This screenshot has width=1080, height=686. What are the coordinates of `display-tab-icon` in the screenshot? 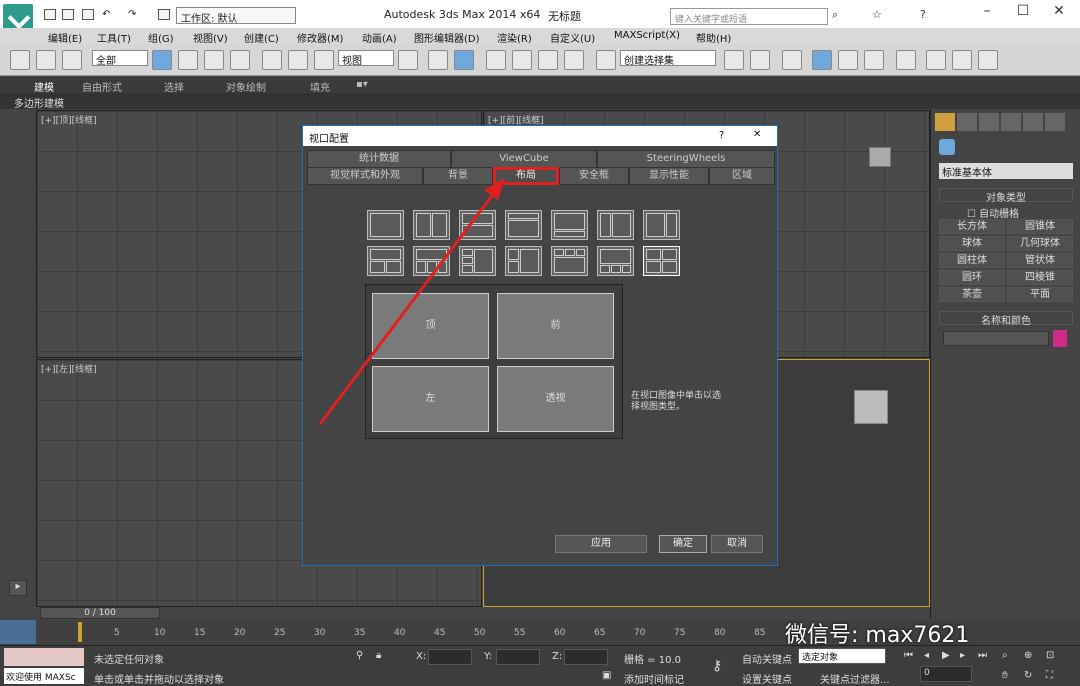 It's located at (1033, 122).